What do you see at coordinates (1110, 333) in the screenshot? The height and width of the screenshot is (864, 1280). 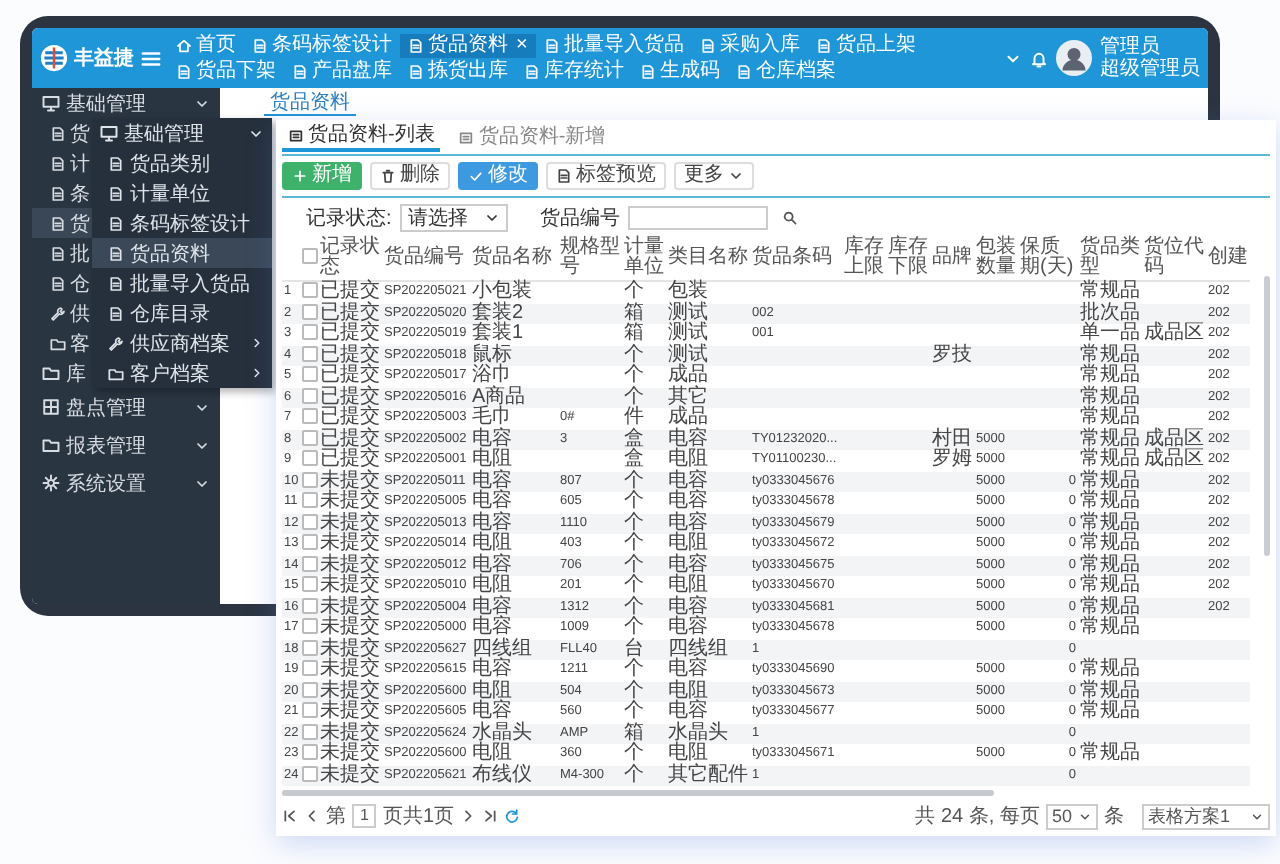 I see `table-cell: 单一品` at bounding box center [1110, 333].